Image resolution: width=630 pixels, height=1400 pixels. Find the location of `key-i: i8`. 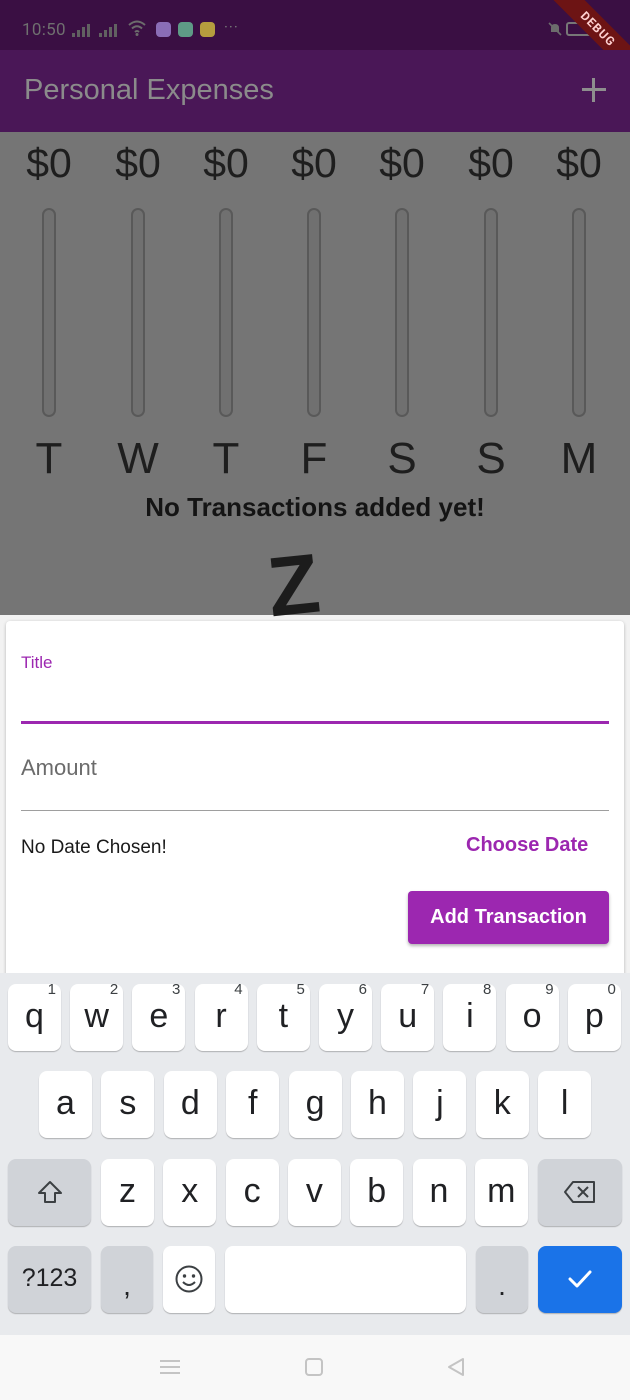

key-i: i8 is located at coordinates (470, 1016).